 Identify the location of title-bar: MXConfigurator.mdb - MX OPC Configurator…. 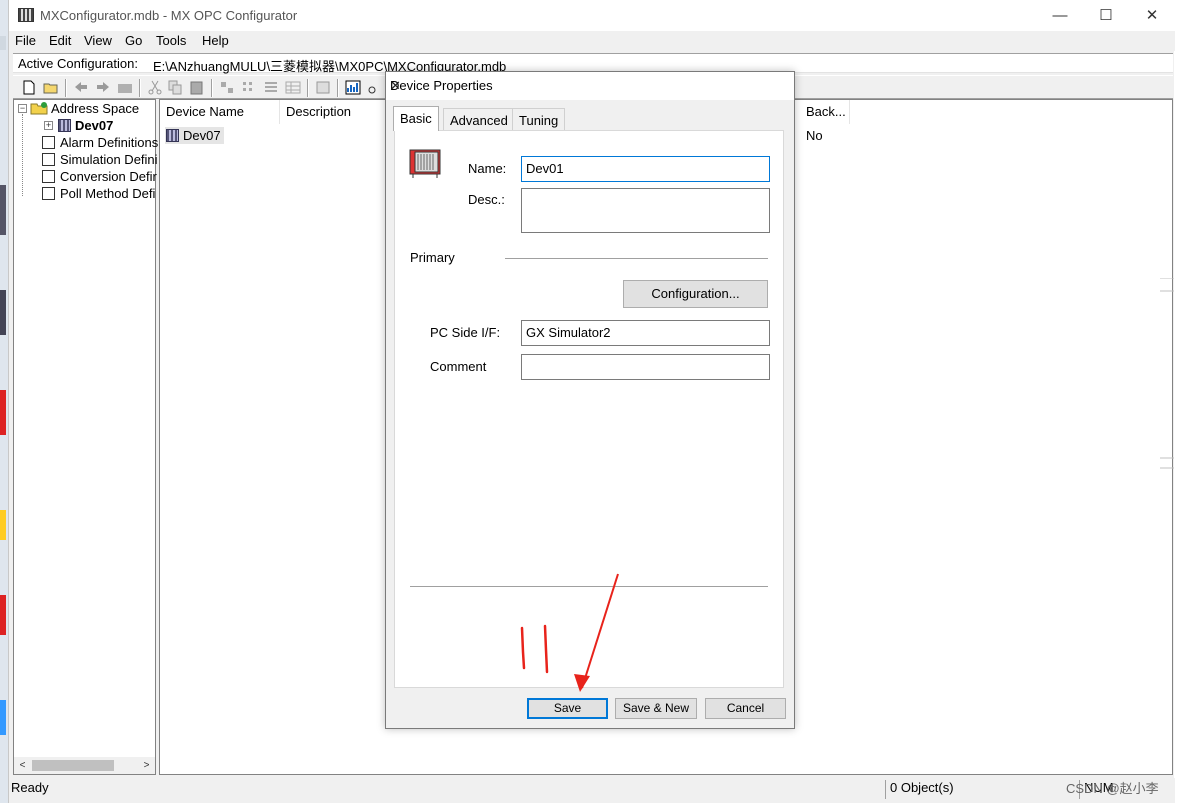
(592, 15).